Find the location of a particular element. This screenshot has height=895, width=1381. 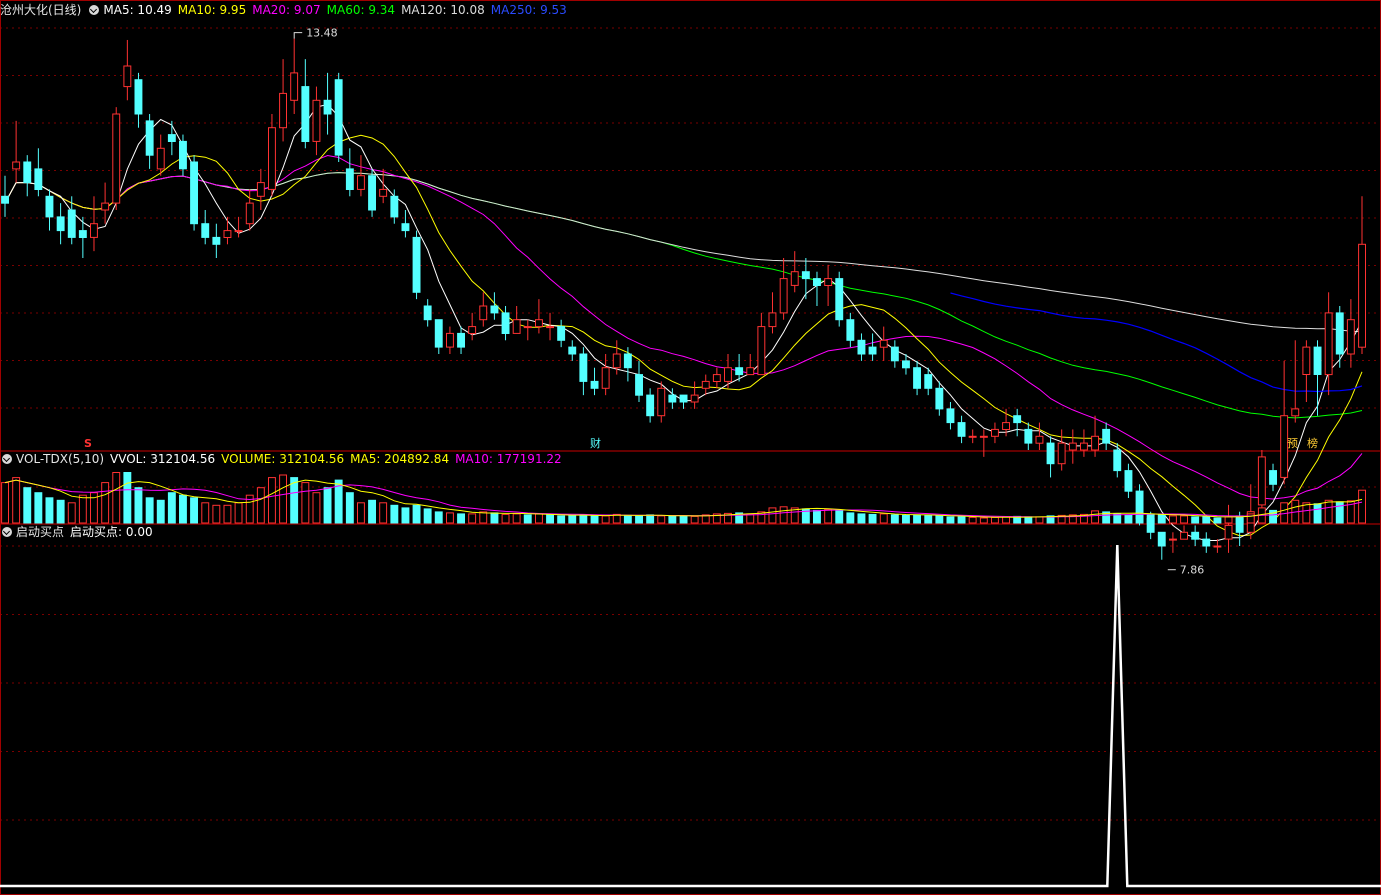

marker-s: S is located at coordinates (88, 443).